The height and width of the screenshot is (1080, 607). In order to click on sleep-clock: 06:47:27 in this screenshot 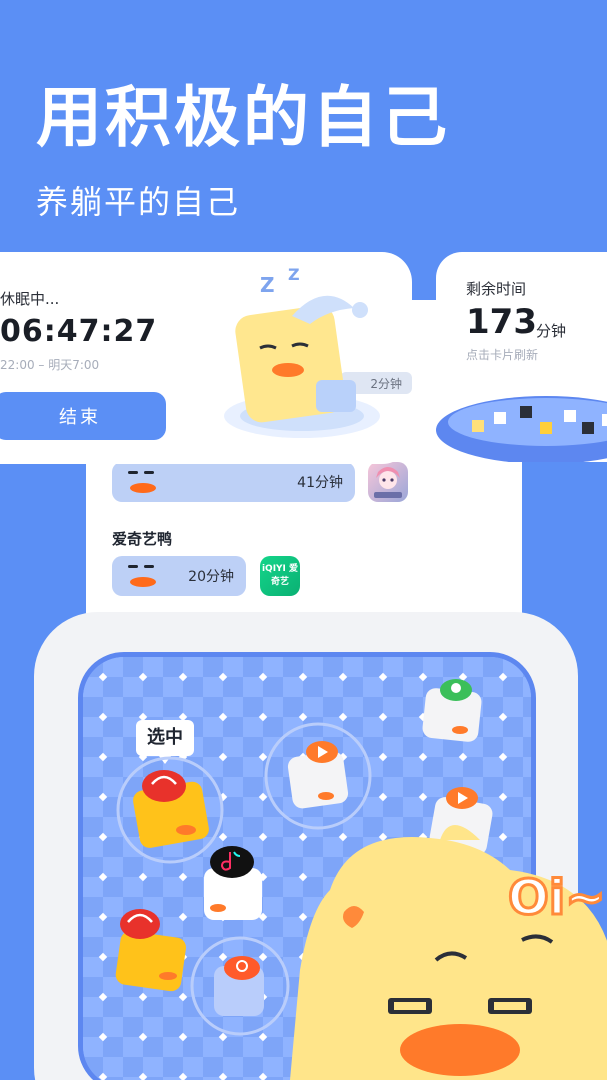, I will do `click(79, 331)`.